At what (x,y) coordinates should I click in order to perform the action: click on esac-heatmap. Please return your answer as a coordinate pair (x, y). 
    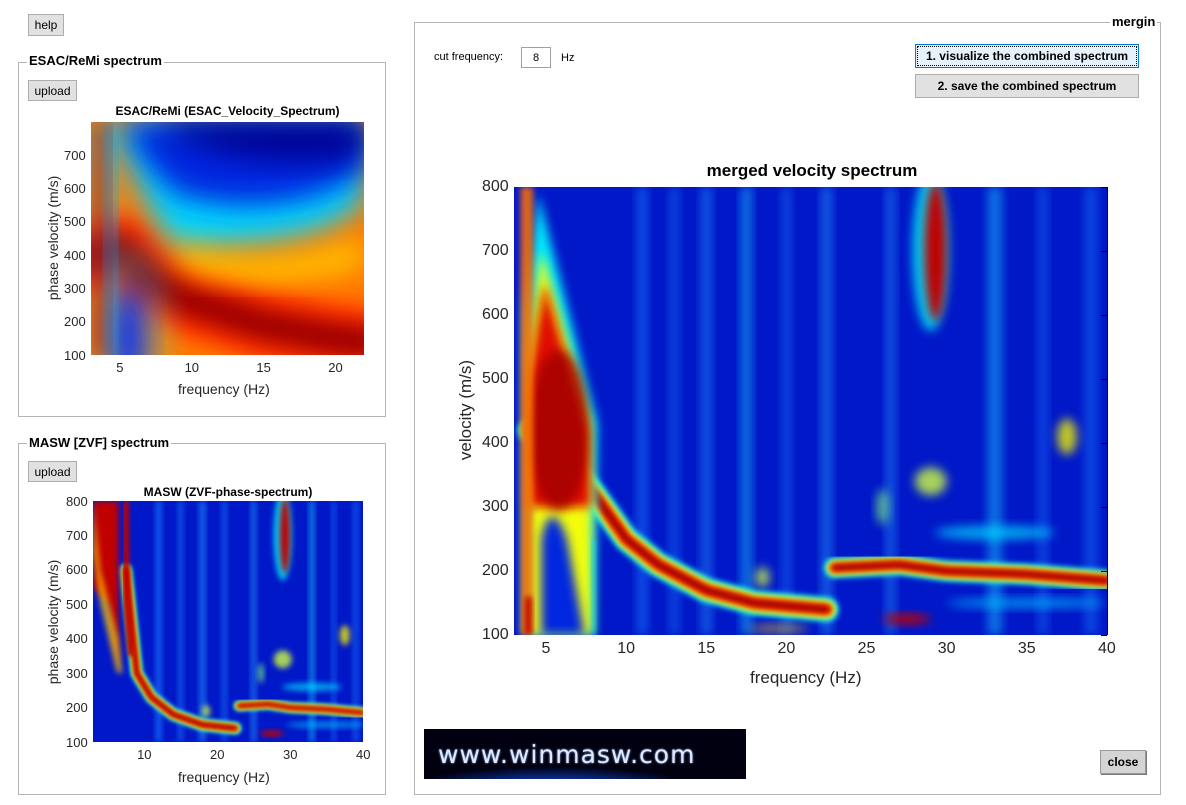
    Looking at the image, I should click on (227, 238).